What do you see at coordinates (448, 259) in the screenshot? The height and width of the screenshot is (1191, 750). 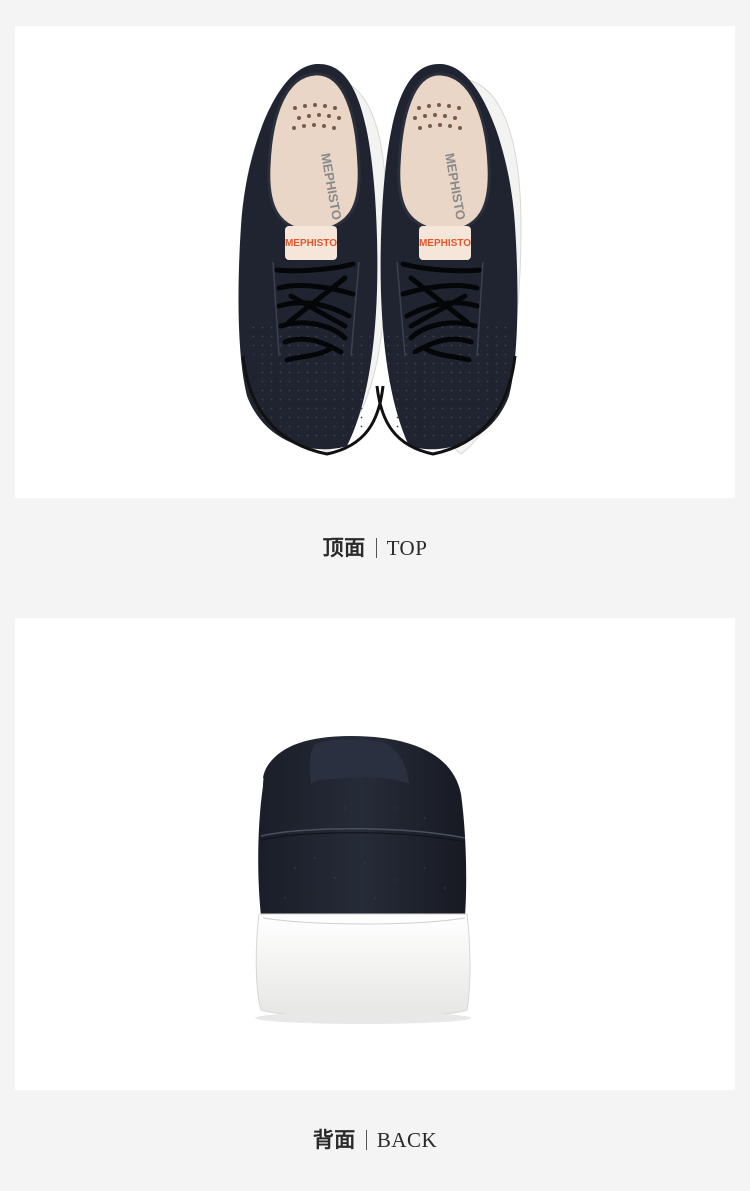 I see `right-shoe-top: MEPHISTO MEPHISTO` at bounding box center [448, 259].